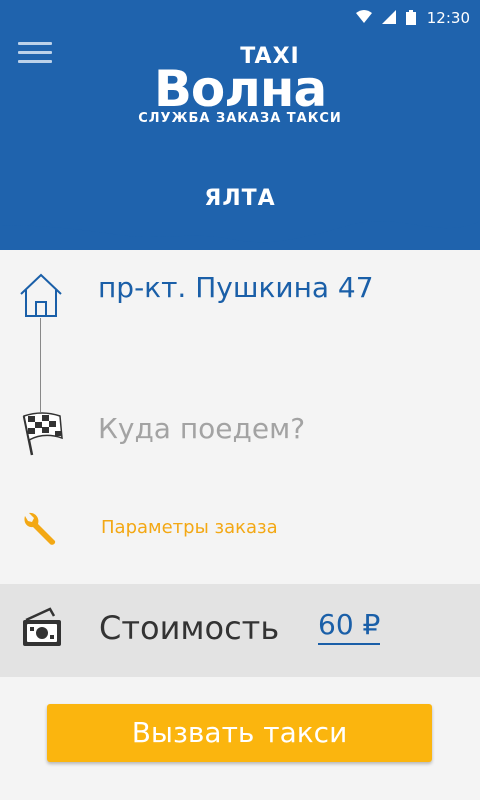 Image resolution: width=480 pixels, height=800 pixels. What do you see at coordinates (42, 434) in the screenshot?
I see `checkered-flag-icon` at bounding box center [42, 434].